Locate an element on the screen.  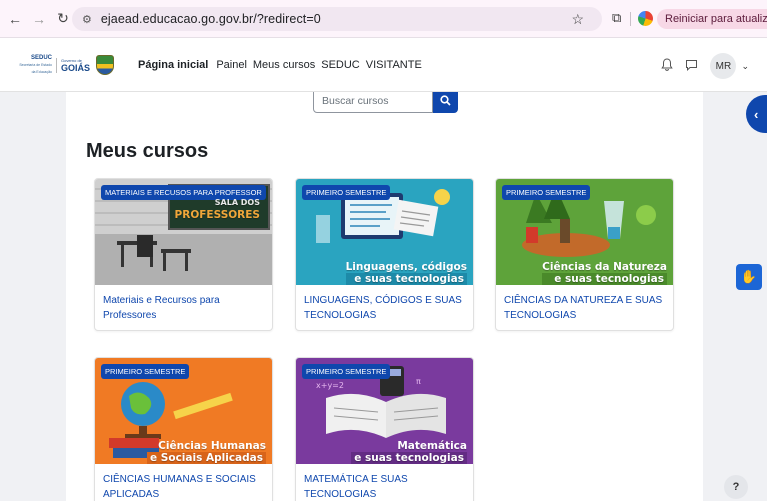
puzzle-icon: ⧉ is located at coordinates (616, 18).